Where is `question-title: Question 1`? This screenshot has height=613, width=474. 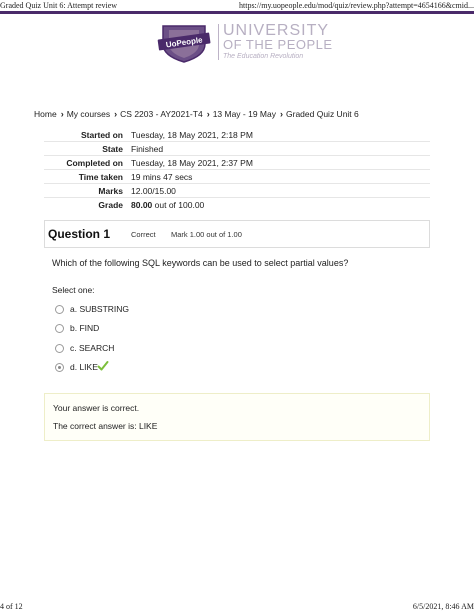 question-title: Question 1 is located at coordinates (79, 234).